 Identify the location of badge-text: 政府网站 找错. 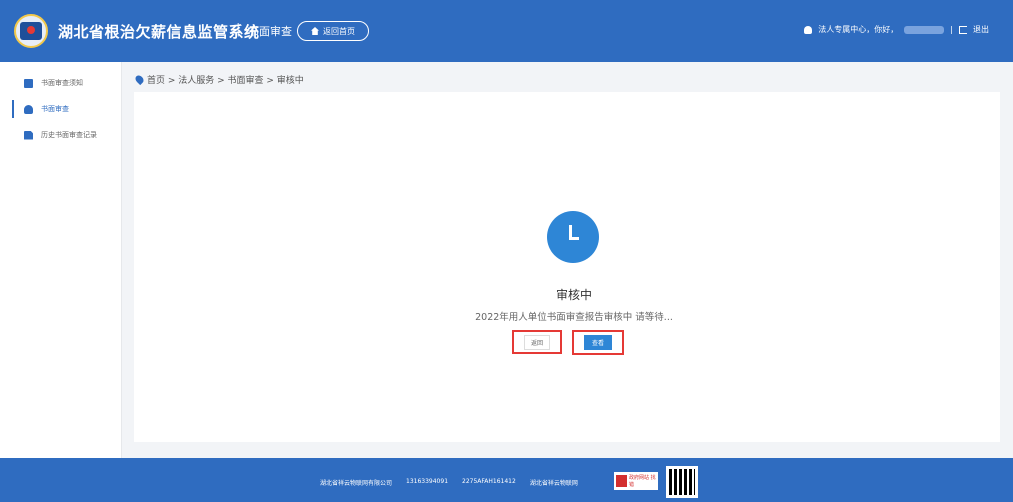
(642, 481).